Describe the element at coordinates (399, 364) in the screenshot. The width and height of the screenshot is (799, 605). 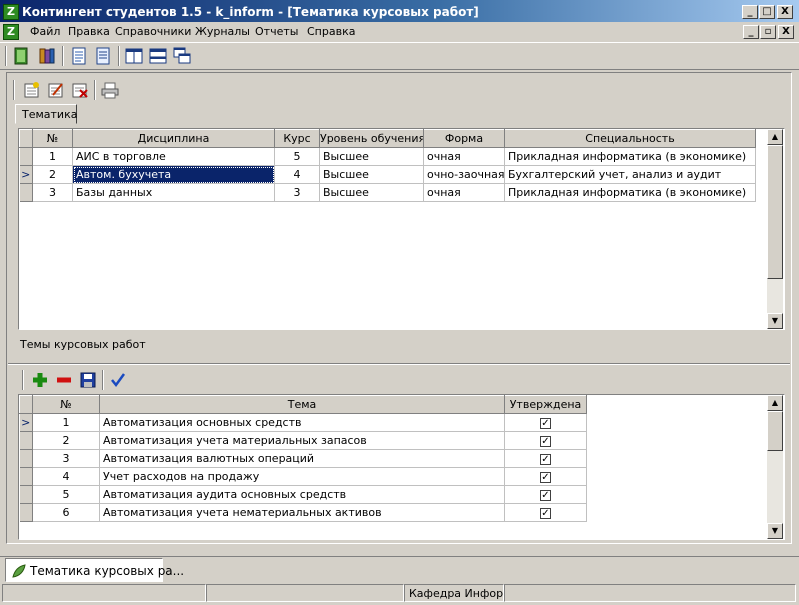
I see `splitter` at that location.